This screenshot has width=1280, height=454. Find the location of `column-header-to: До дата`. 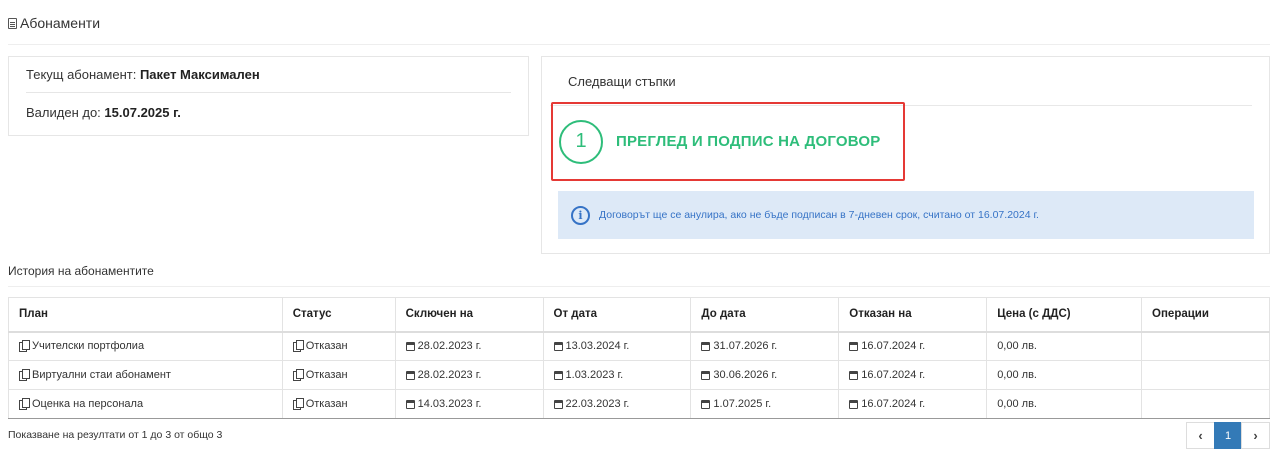

column-header-to: До дата is located at coordinates (765, 315).